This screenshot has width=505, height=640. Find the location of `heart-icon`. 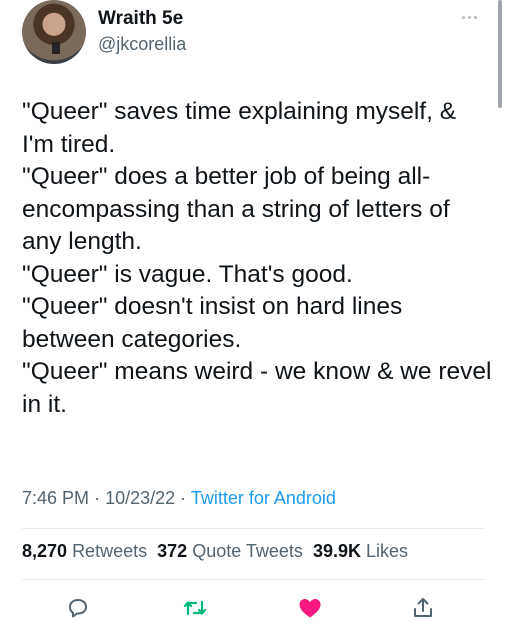

heart-icon is located at coordinates (310, 608).